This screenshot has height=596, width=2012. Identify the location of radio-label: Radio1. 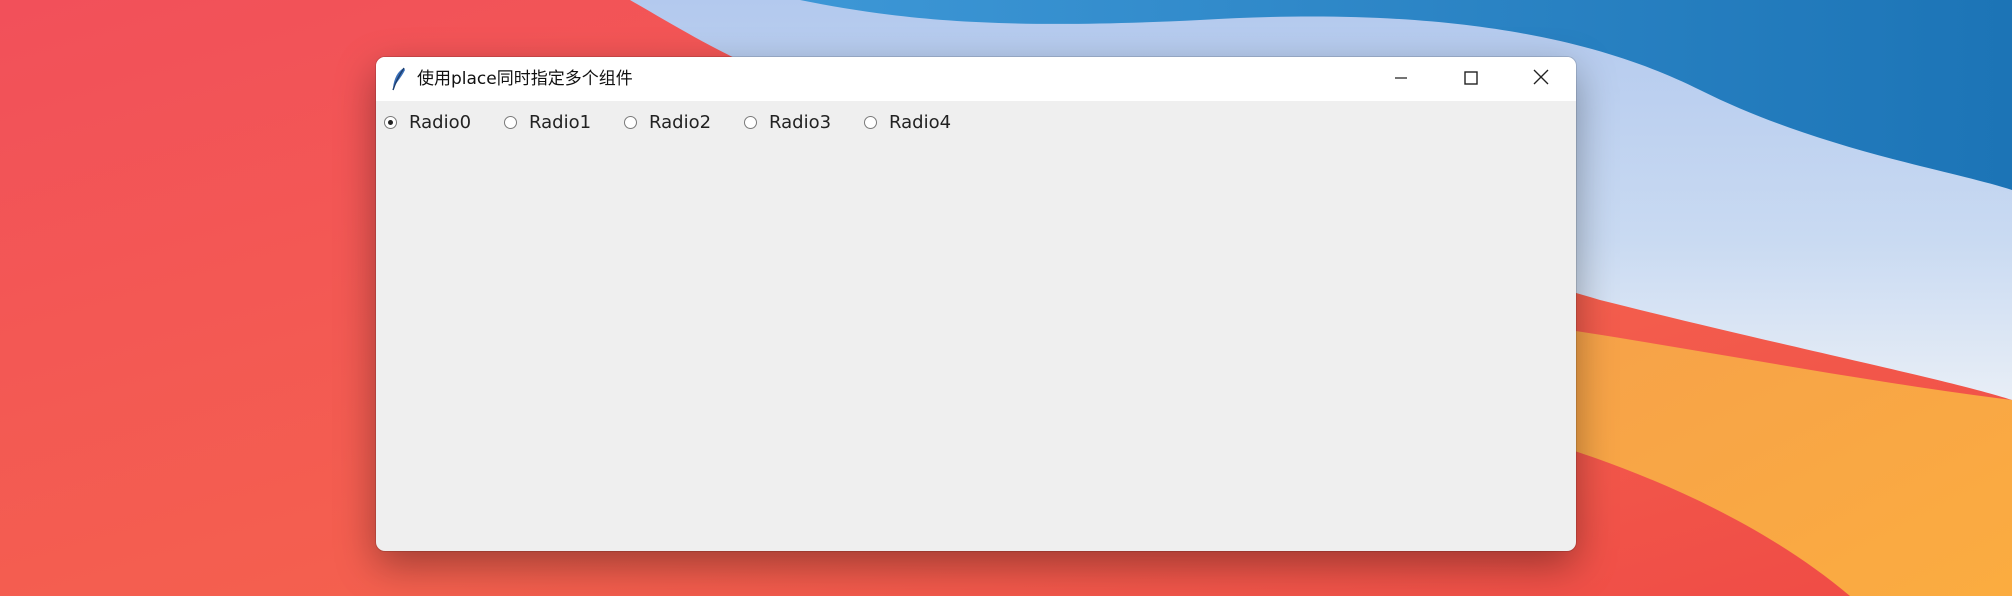
(560, 122).